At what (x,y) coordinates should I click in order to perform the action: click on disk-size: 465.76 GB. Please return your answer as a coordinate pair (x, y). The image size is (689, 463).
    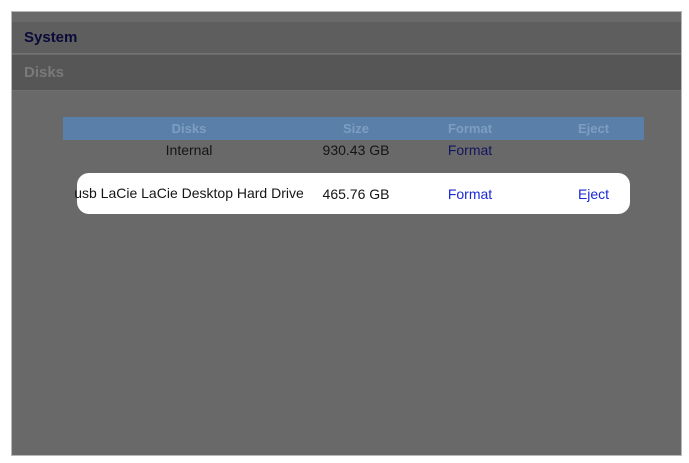
    Looking at the image, I should click on (356, 193).